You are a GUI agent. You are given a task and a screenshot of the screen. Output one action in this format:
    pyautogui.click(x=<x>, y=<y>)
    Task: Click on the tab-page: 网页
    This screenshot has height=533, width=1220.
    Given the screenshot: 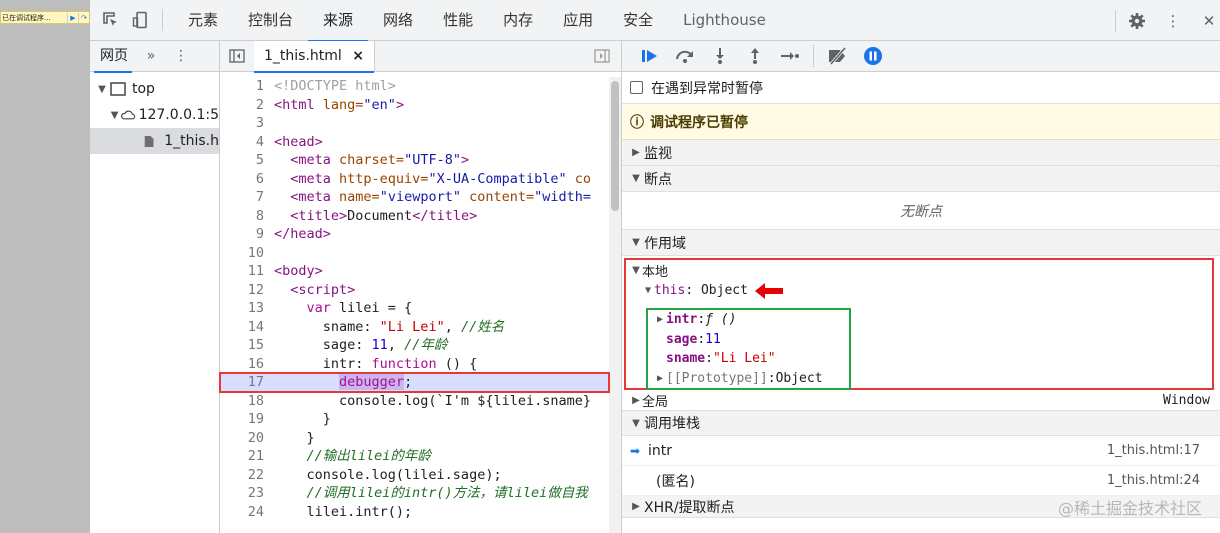 What is the action you would take?
    pyautogui.click(x=113, y=57)
    